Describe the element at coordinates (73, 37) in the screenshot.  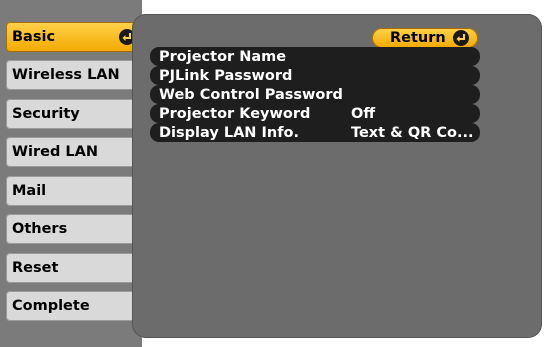
I see `sidebar-item-basic: Basic` at that location.